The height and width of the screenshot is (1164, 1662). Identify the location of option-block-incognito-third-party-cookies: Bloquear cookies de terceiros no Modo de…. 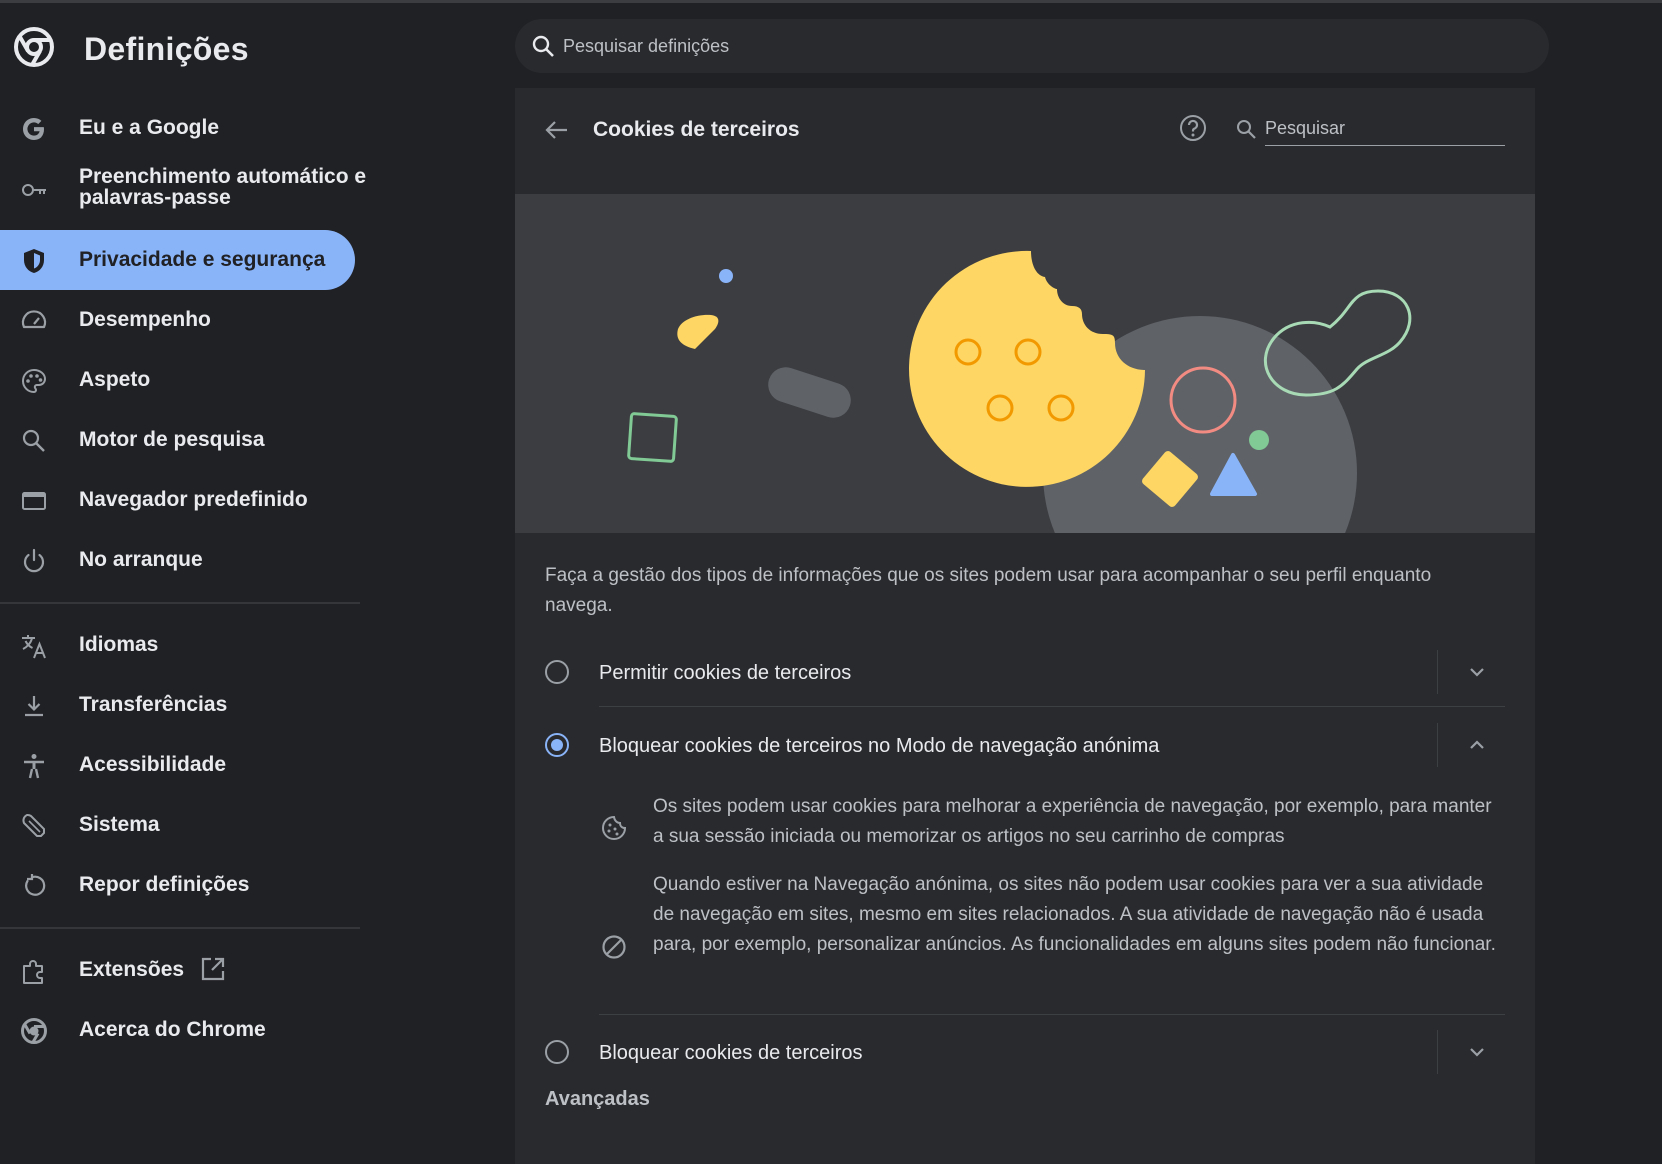
(1025, 744).